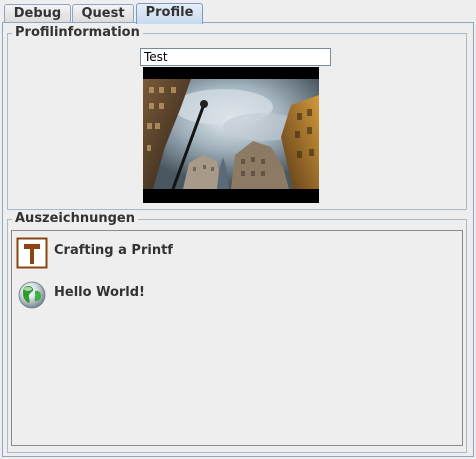 Image resolution: width=476 pixels, height=459 pixels. Describe the element at coordinates (237, 293) in the screenshot. I see `list-item: Hello World!` at that location.